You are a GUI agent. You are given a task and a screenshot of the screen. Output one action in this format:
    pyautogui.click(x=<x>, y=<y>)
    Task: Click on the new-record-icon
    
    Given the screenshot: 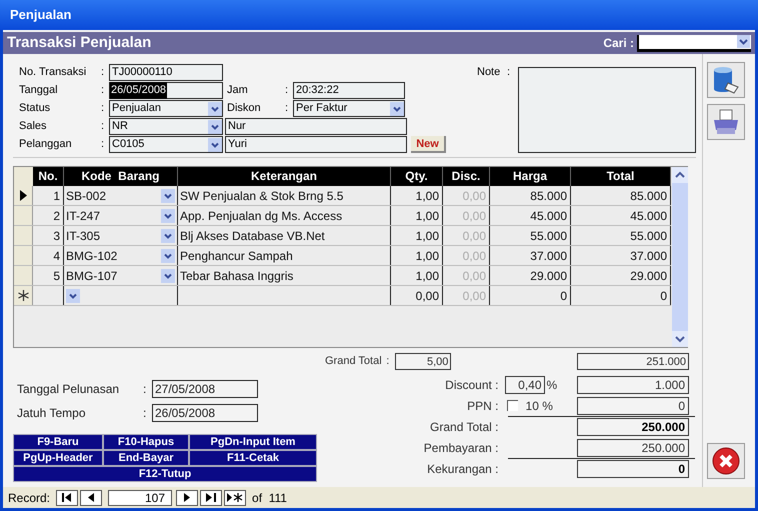 What is the action you would take?
    pyautogui.click(x=235, y=497)
    